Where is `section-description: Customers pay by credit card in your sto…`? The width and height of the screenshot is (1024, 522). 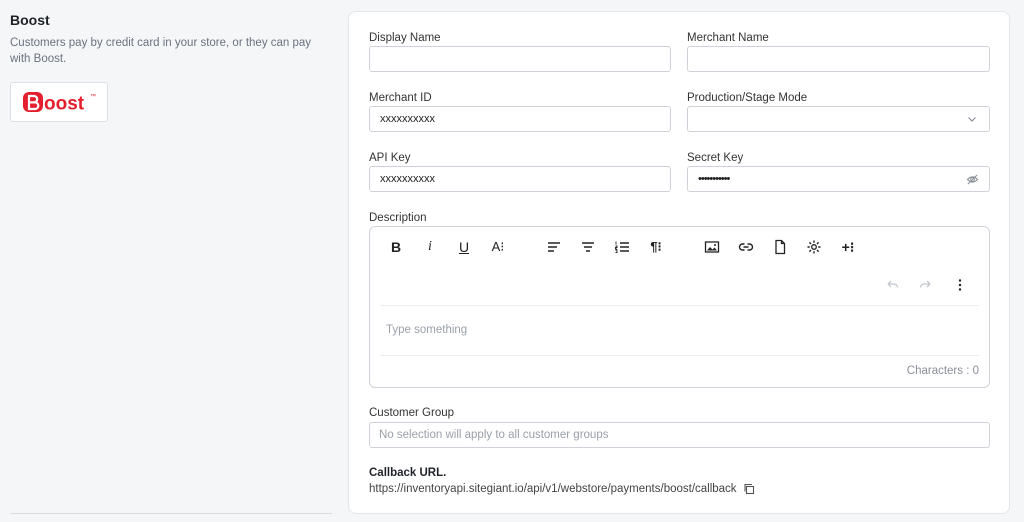
section-description: Customers pay by credit card in your sto… is located at coordinates (161, 51).